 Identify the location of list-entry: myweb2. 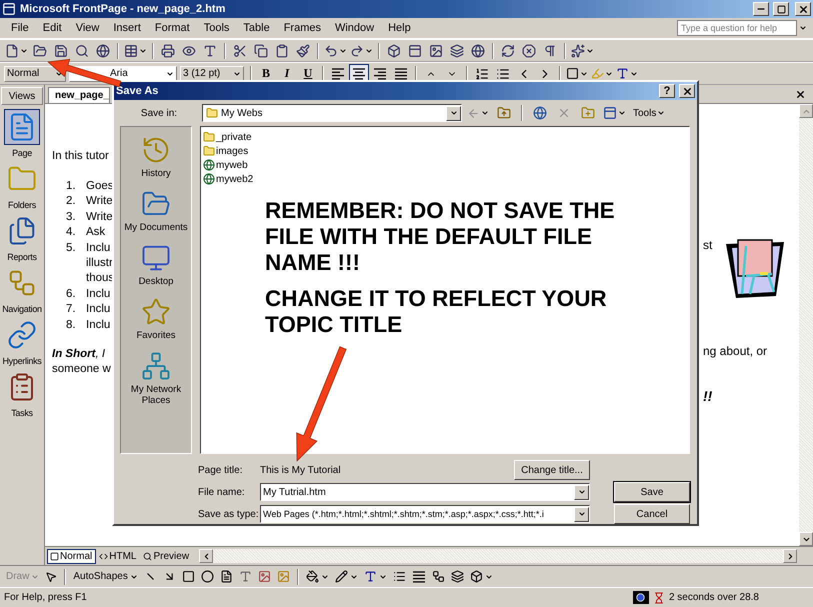
(228, 179).